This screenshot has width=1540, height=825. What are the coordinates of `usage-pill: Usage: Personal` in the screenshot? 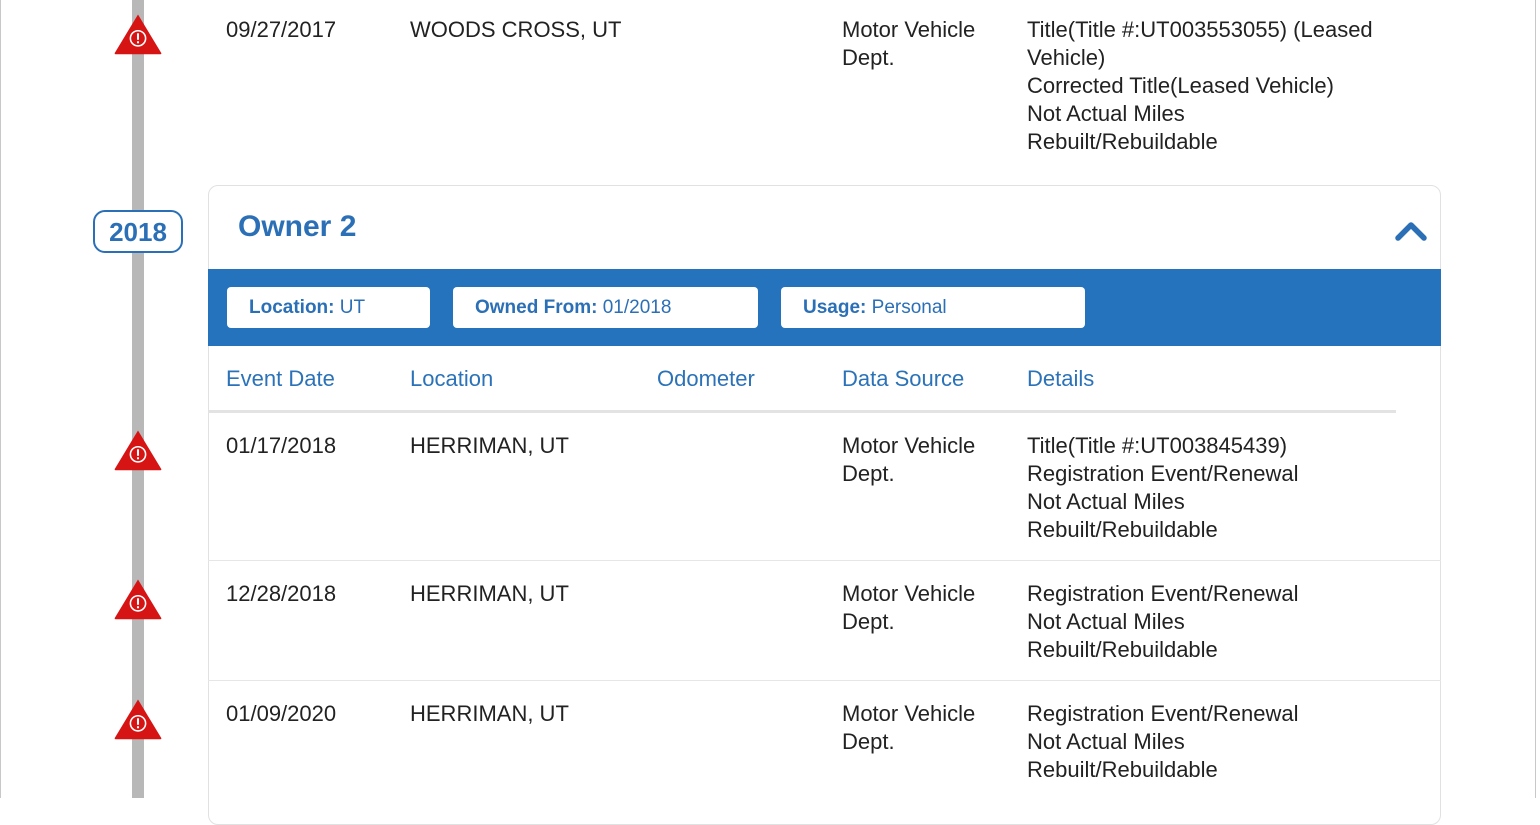 It's located at (933, 307).